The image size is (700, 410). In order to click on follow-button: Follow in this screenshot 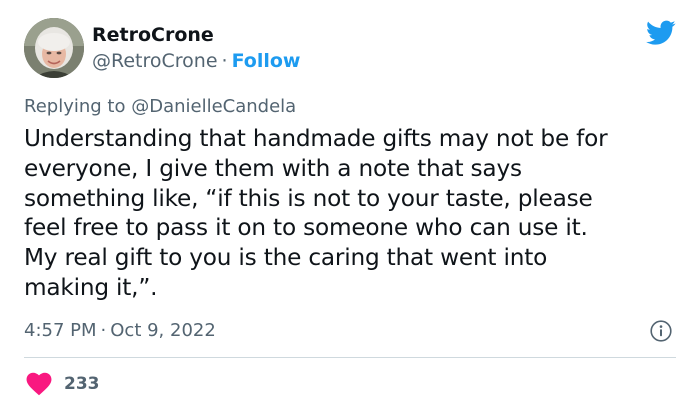, I will do `click(266, 61)`.